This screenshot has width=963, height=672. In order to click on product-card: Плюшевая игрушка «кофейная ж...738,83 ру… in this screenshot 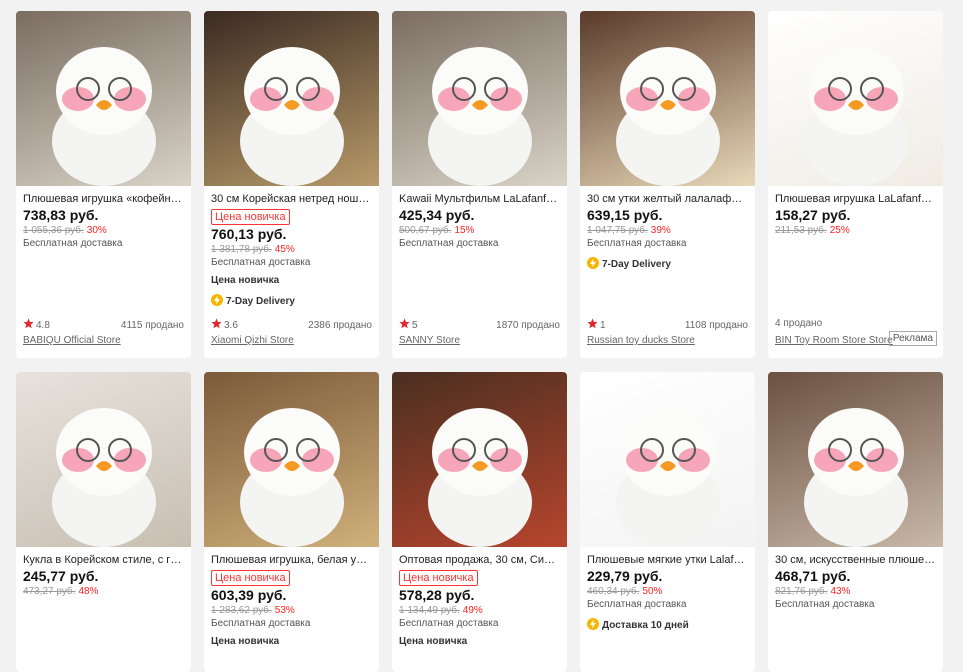, I will do `click(103, 184)`.